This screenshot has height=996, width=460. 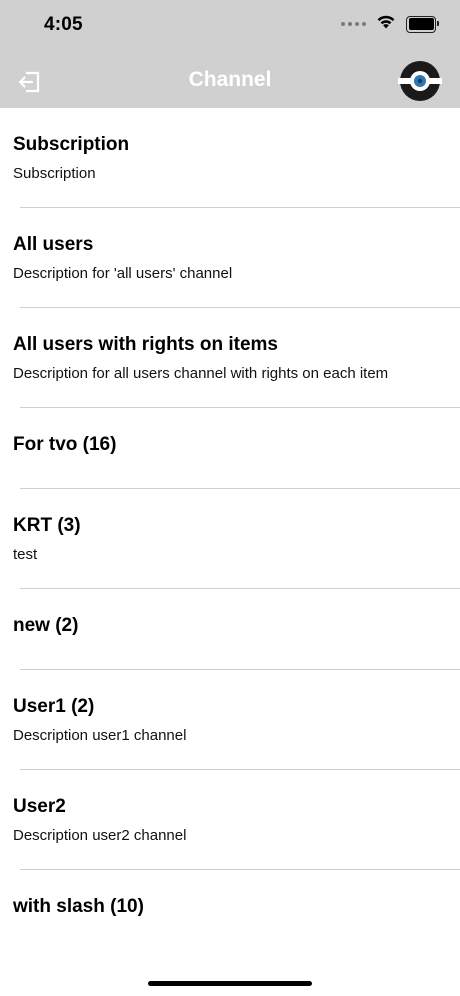 What do you see at coordinates (25, 554) in the screenshot?
I see `channel-description: test` at bounding box center [25, 554].